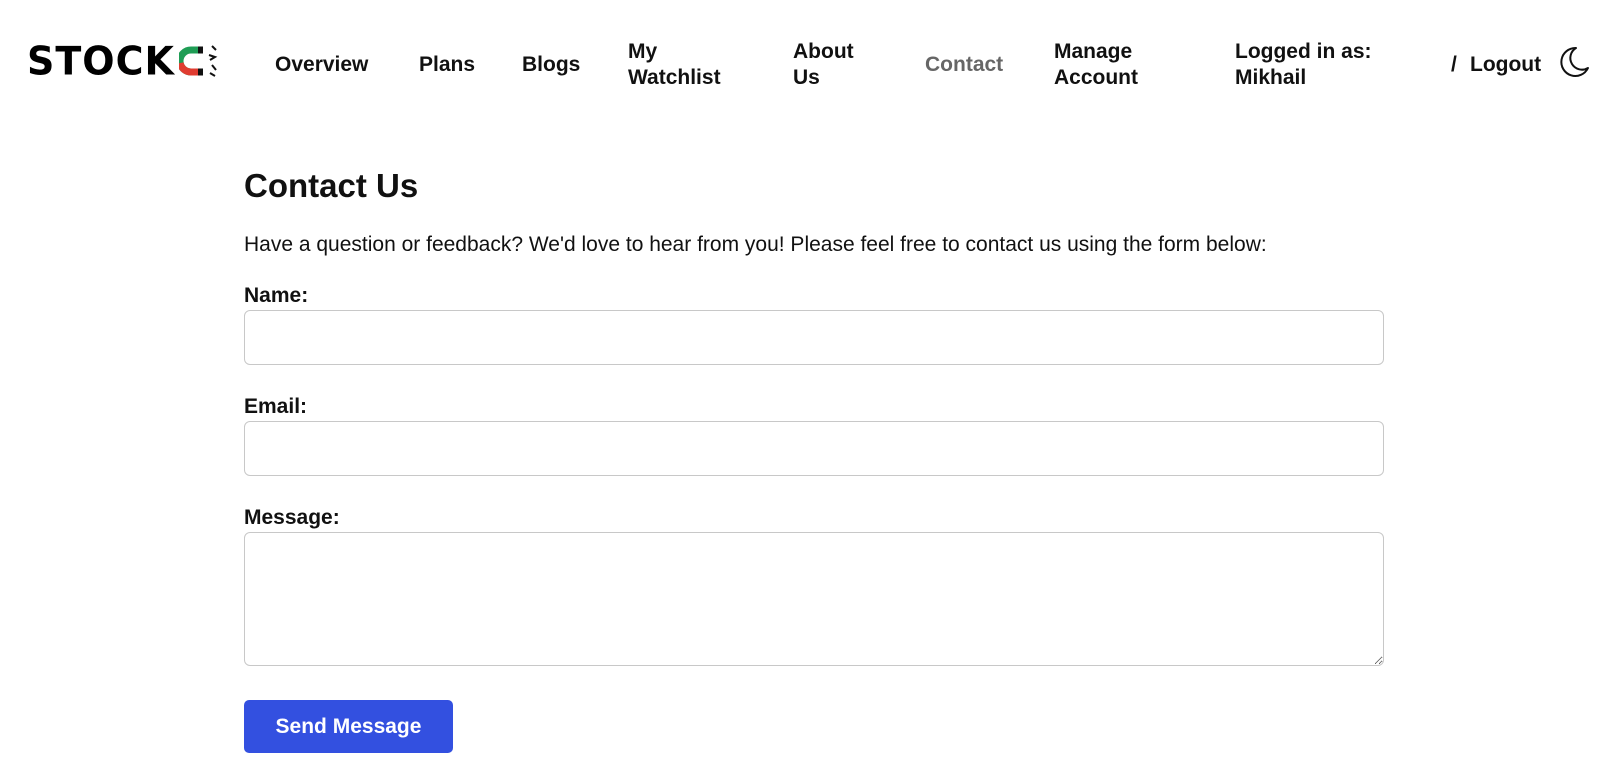  What do you see at coordinates (348, 726) in the screenshot?
I see `send-message-button: Send Message` at bounding box center [348, 726].